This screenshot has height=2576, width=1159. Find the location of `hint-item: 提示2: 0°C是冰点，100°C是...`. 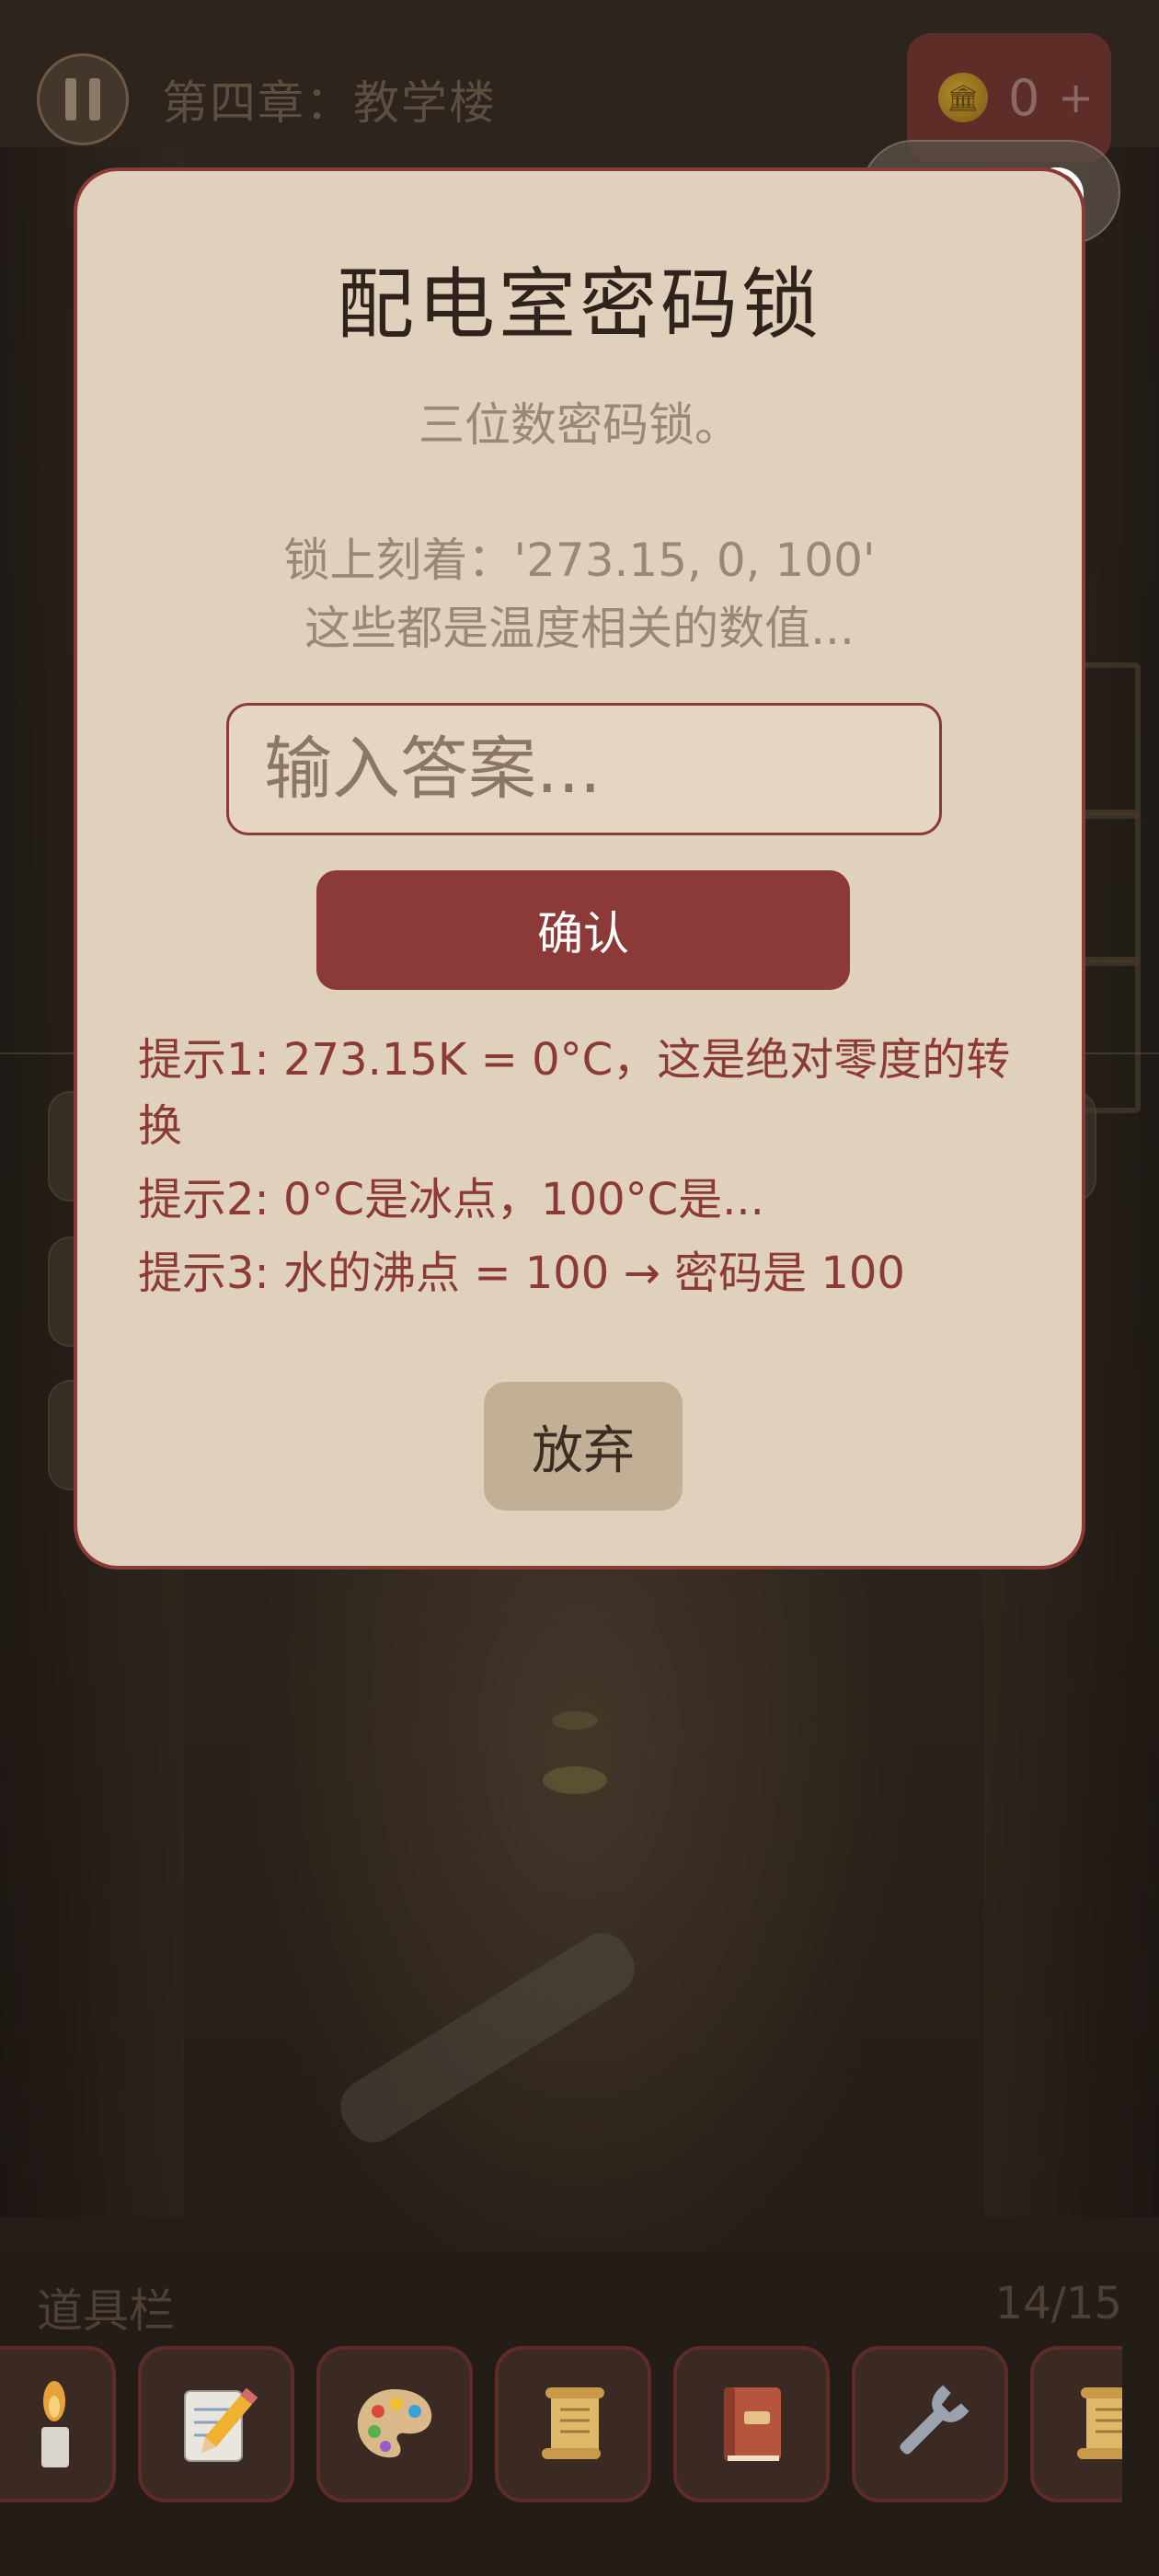

hint-item: 提示2: 0°C是冰点，100°C是... is located at coordinates (451, 1199).